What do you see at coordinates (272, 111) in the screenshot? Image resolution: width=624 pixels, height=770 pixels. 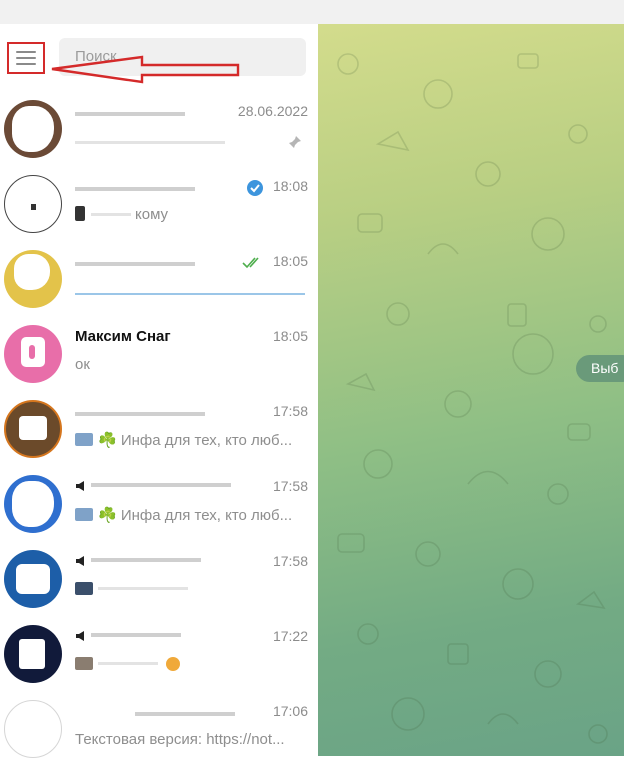 I see `chat-time: 28.06.2022` at bounding box center [272, 111].